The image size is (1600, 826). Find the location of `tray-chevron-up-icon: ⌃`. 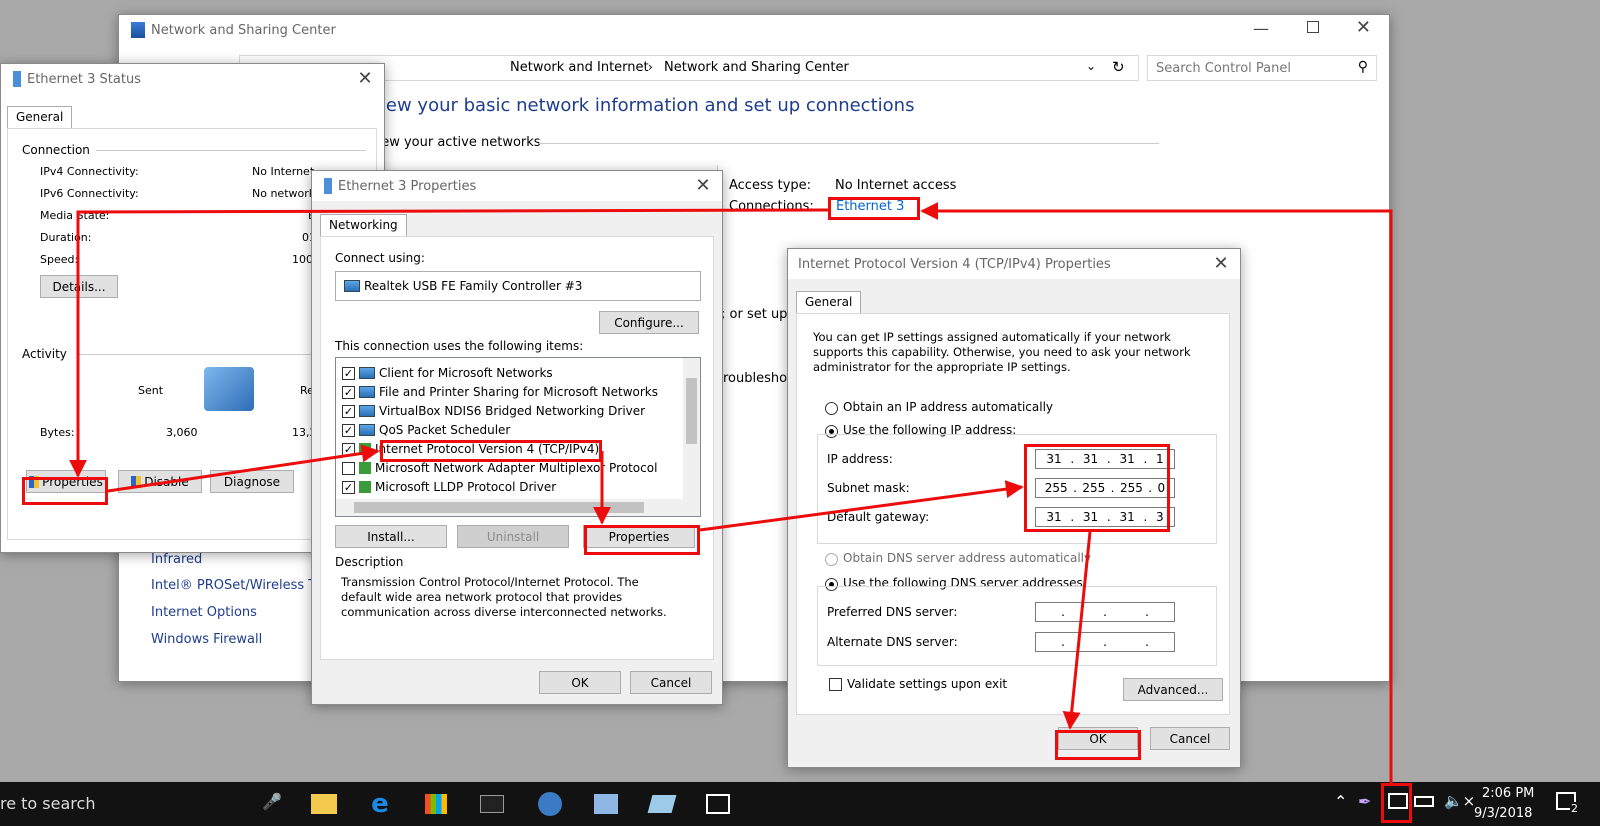

tray-chevron-up-icon: ⌃ is located at coordinates (1340, 801).